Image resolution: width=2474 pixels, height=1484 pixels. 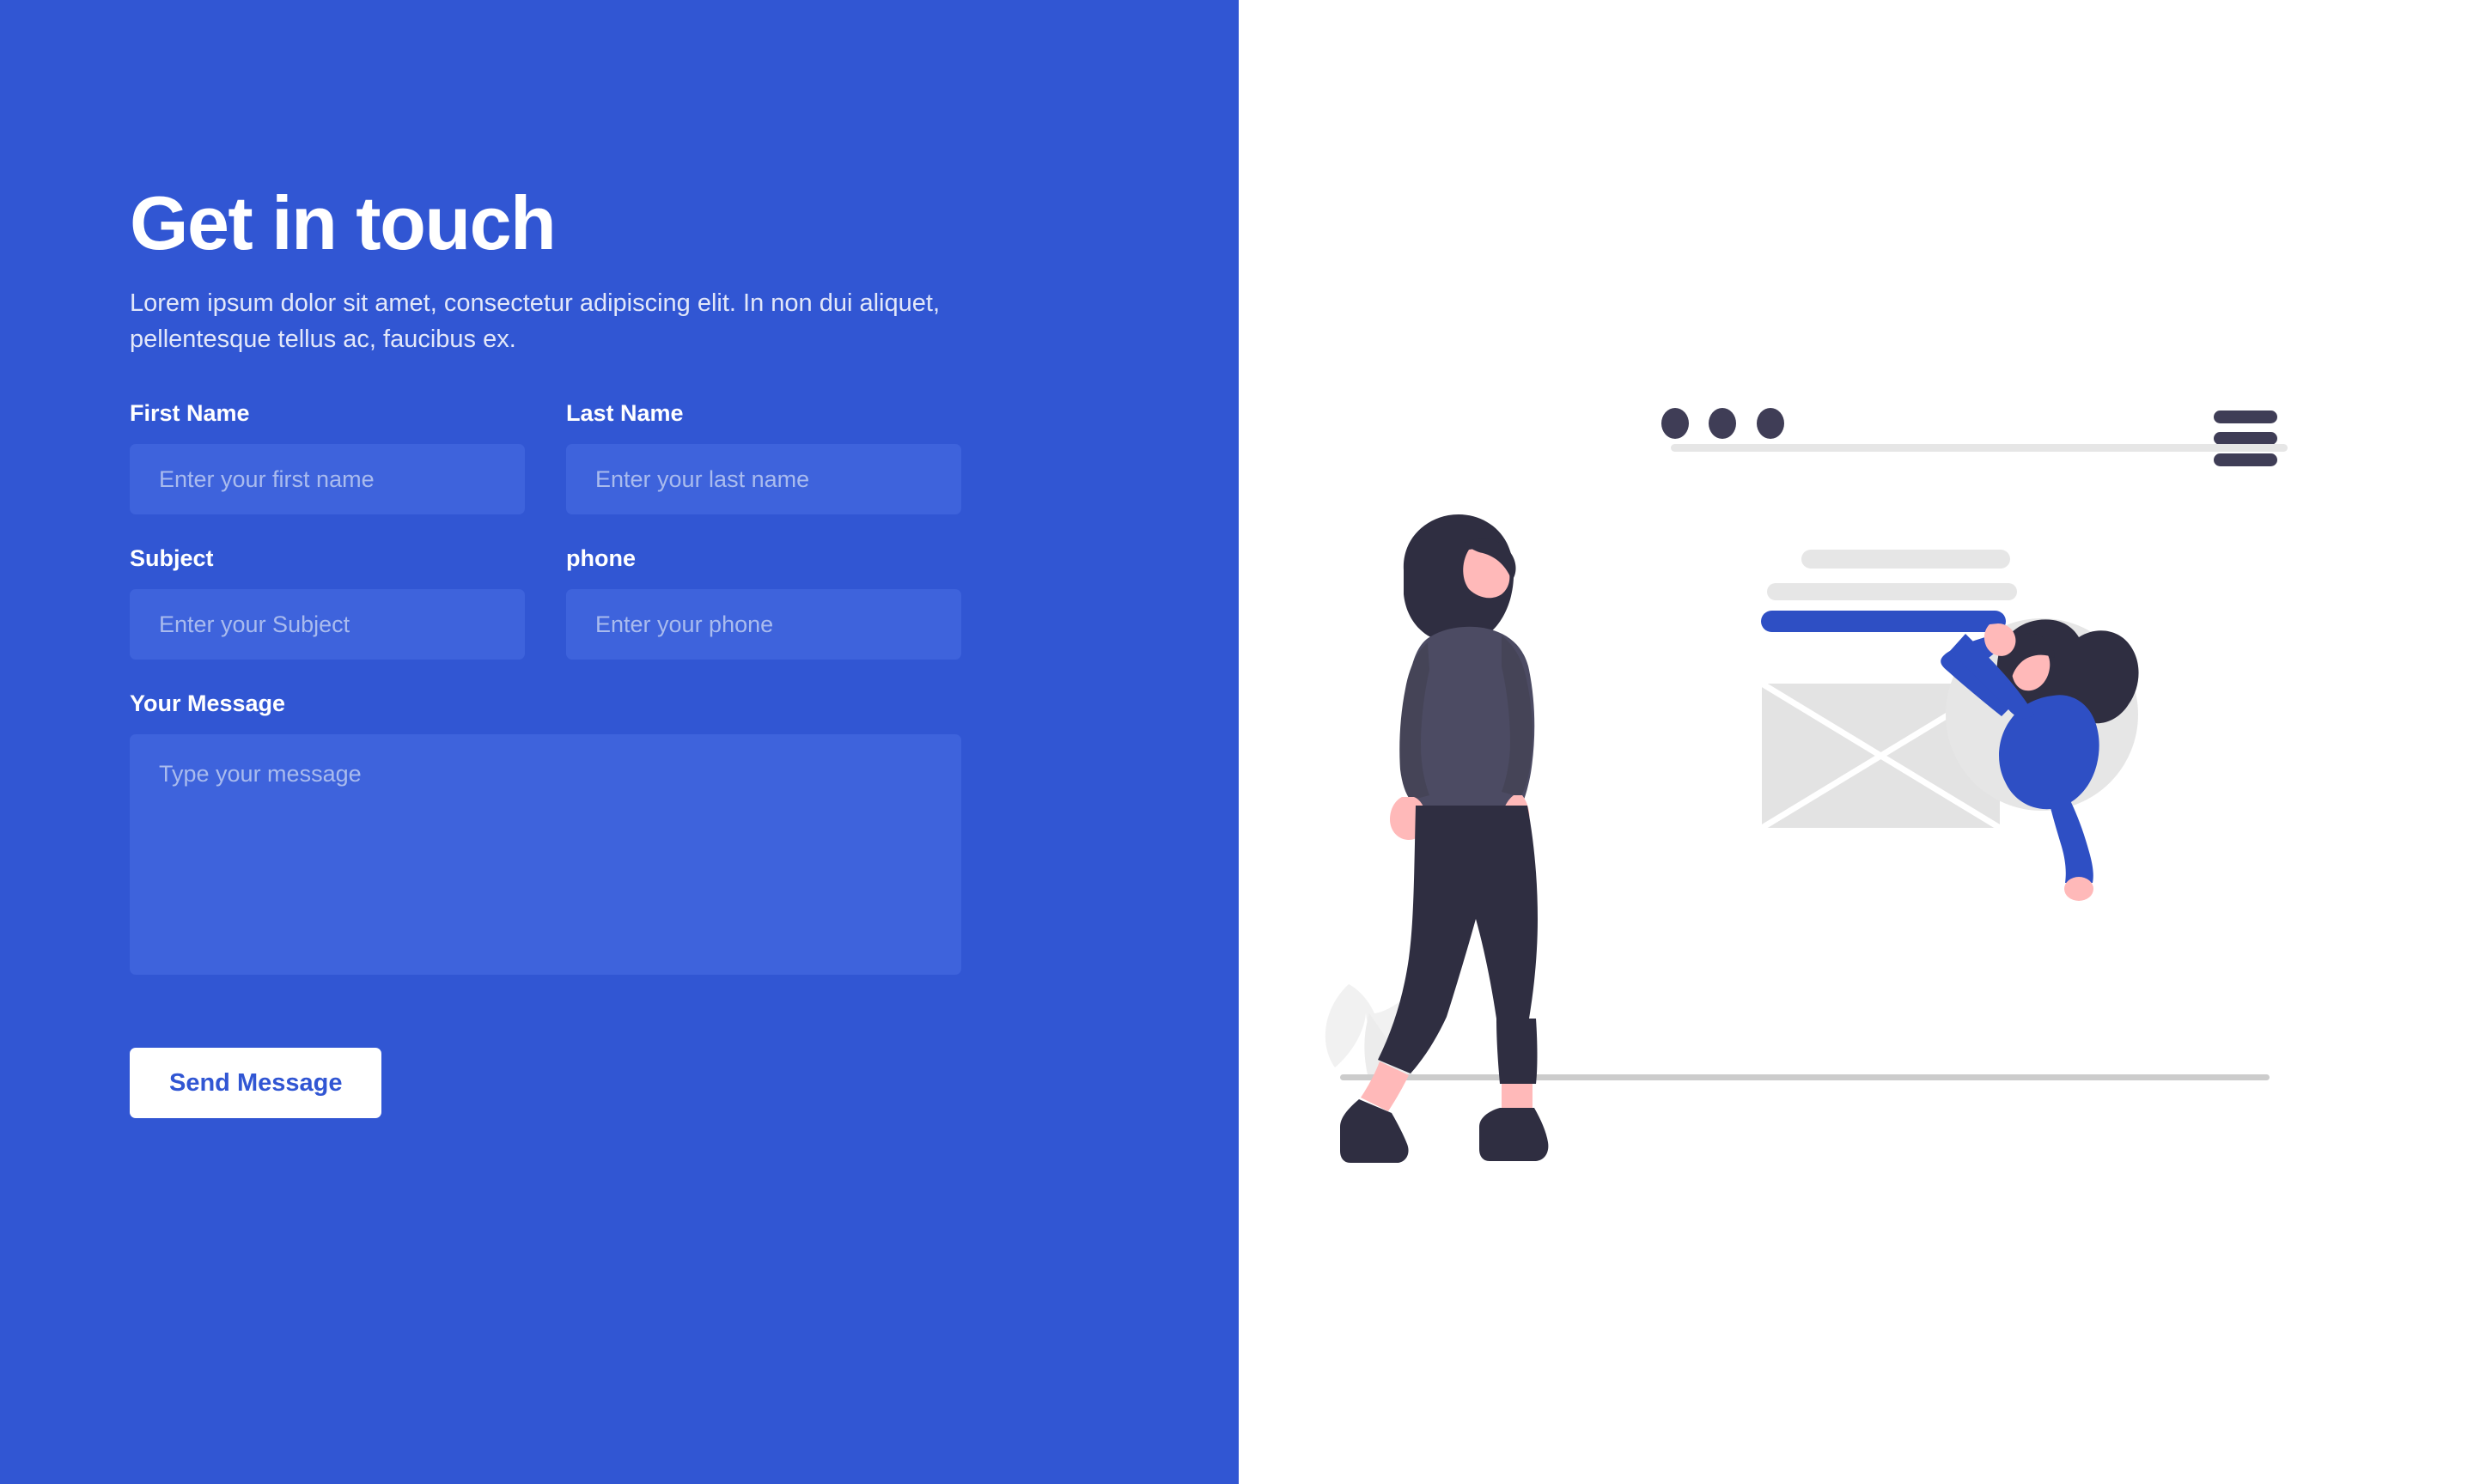 What do you see at coordinates (1905, 559) in the screenshot?
I see `gray-bar-short` at bounding box center [1905, 559].